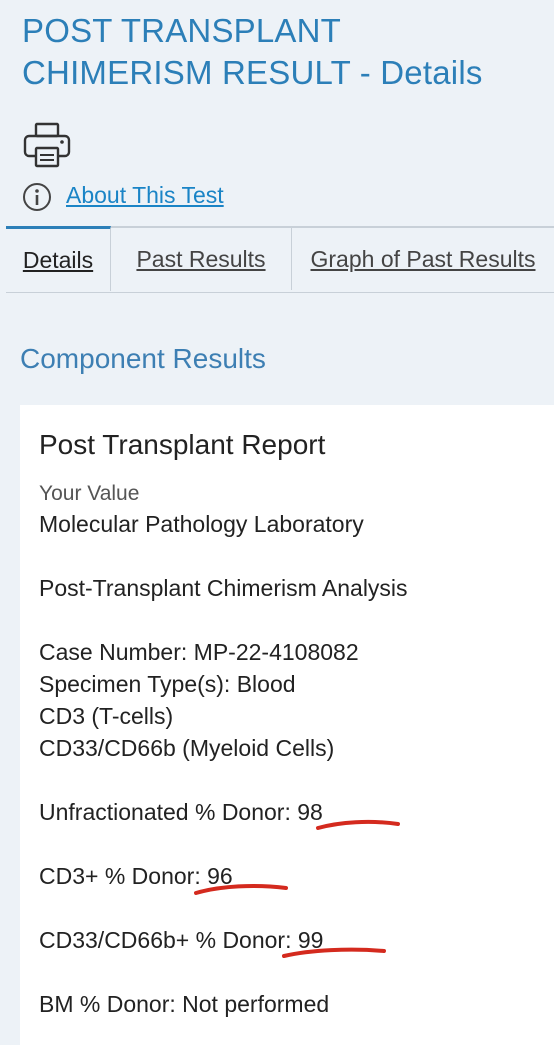  I want to click on value-line: CD33/CD66b (Myeloid Cells), so click(187, 748).